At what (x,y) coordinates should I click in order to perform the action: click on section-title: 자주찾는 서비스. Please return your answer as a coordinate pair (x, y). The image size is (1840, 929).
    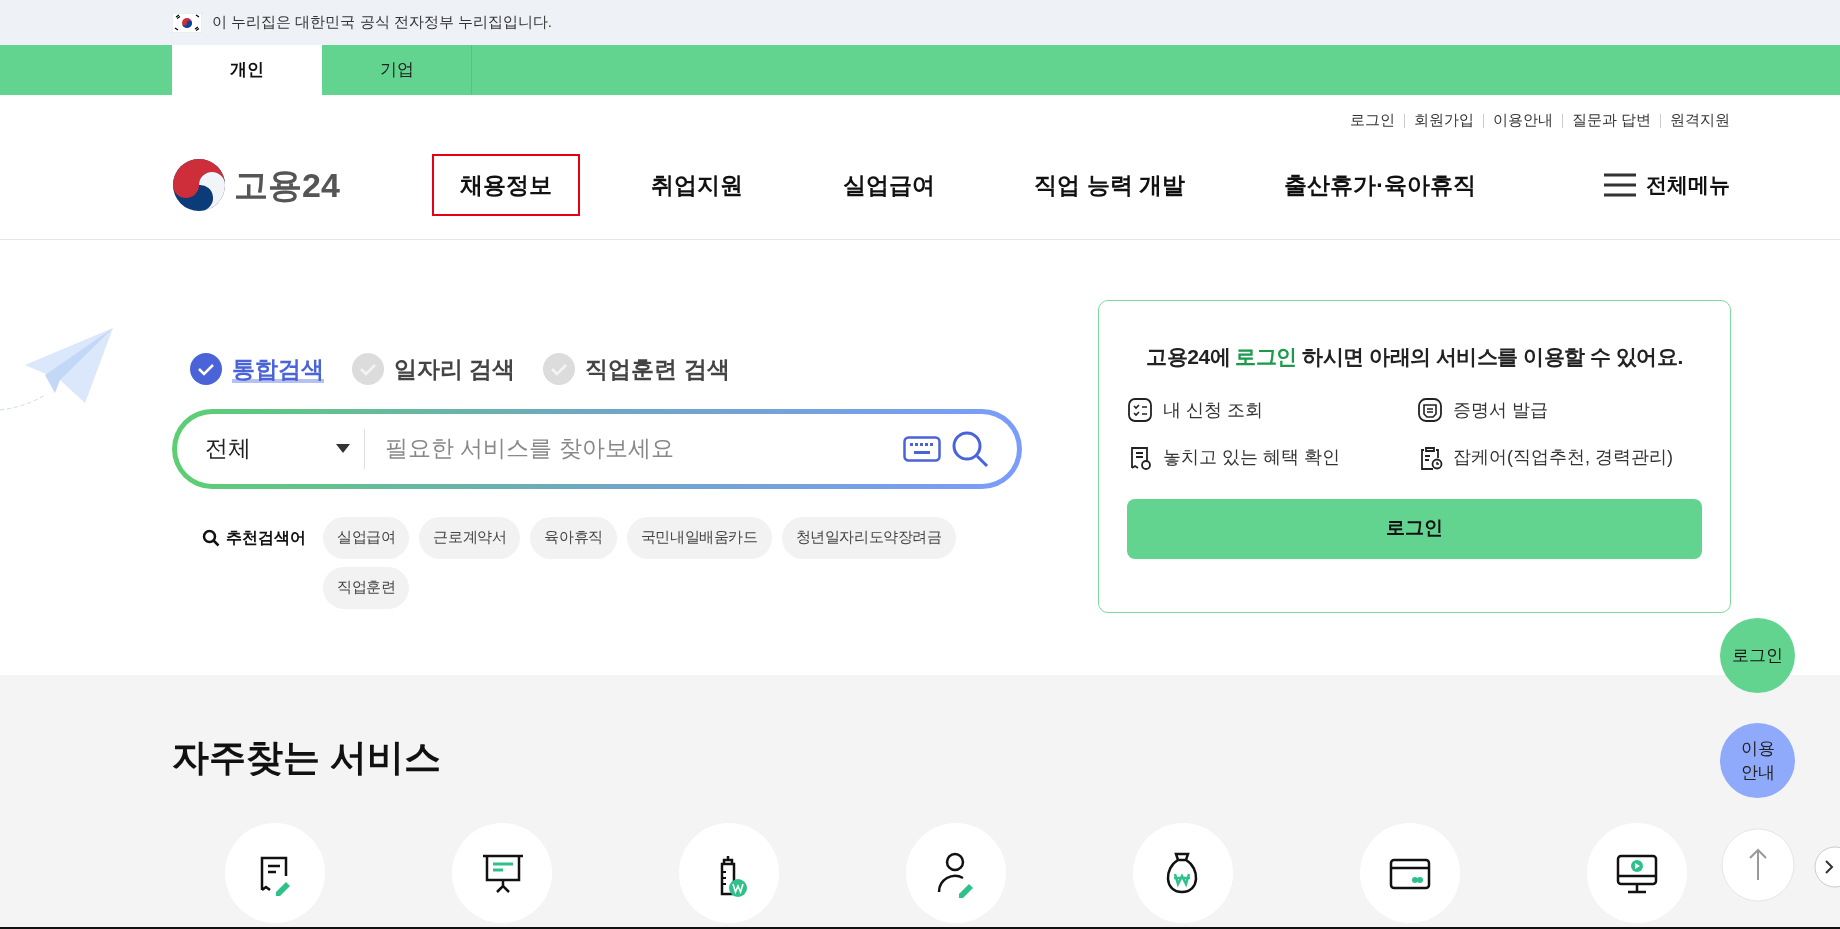
    Looking at the image, I should click on (307, 758).